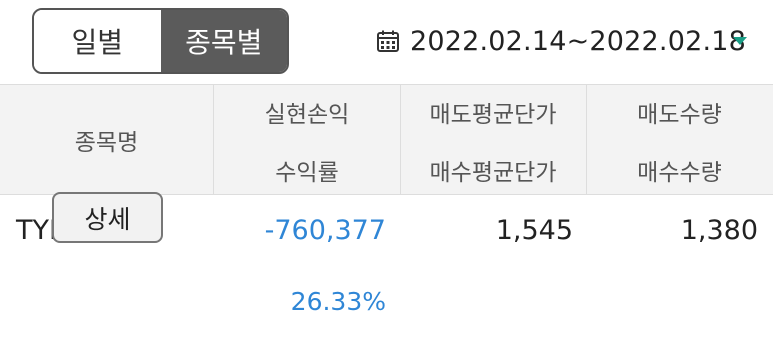 This screenshot has width=773, height=337. What do you see at coordinates (338, 301) in the screenshot?
I see `return-rate-value: 26.33%` at bounding box center [338, 301].